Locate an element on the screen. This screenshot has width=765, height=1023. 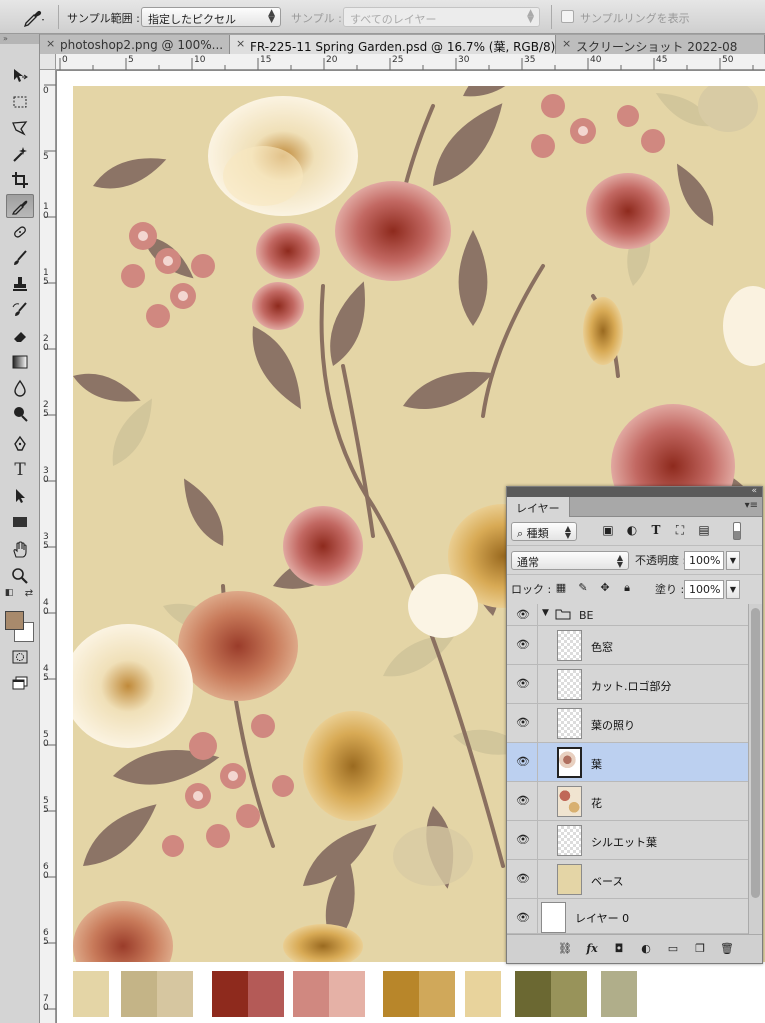
filter-kind-select: ⌕ 種類 ▲ ▼ is located at coordinates (544, 531).